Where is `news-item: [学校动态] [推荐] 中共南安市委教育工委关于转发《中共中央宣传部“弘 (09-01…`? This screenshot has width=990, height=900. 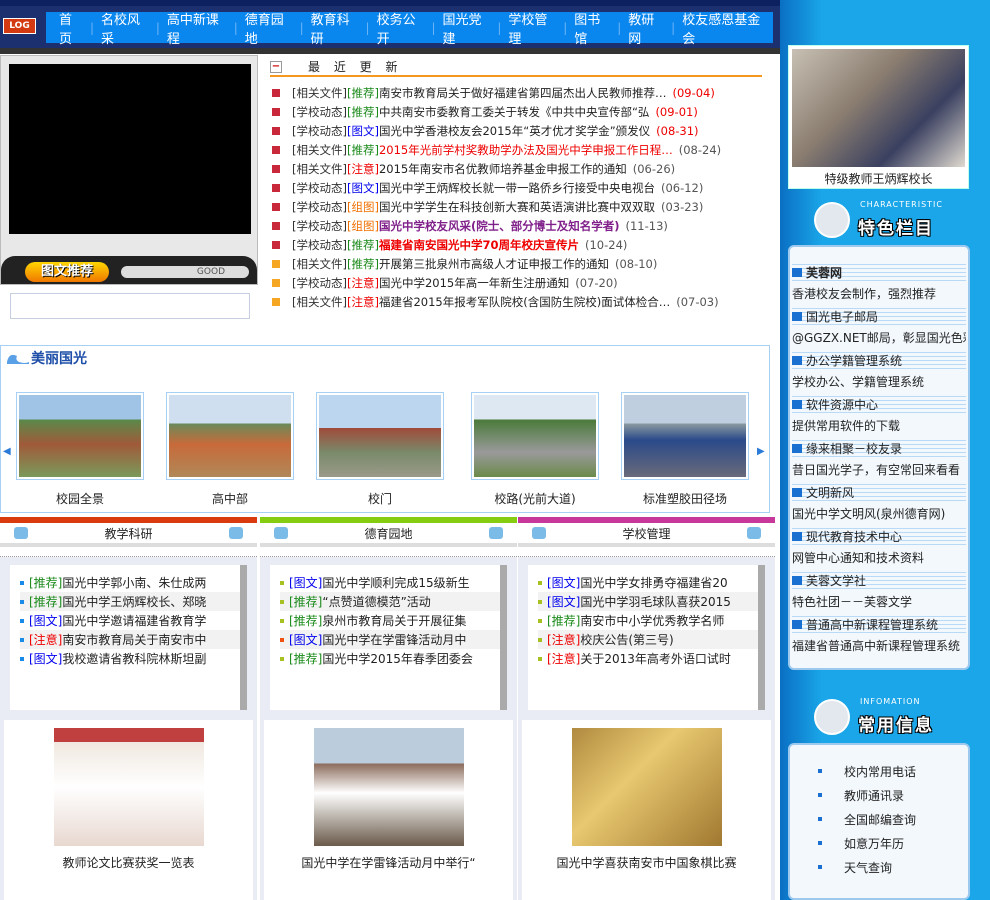 news-item: [学校动态] [推荐] 中共南安市委教育工委关于转发《中共中央宣传部“弘 (09-01… is located at coordinates (516, 111).